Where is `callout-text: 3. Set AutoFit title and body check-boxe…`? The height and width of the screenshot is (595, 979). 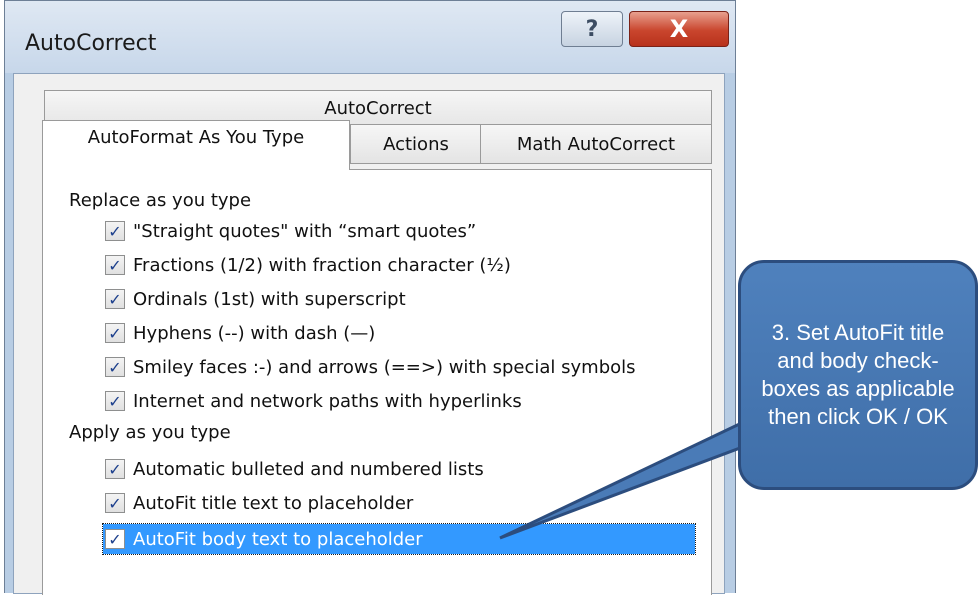
callout-text: 3. Set AutoFit title and body check-boxe… is located at coordinates (858, 374).